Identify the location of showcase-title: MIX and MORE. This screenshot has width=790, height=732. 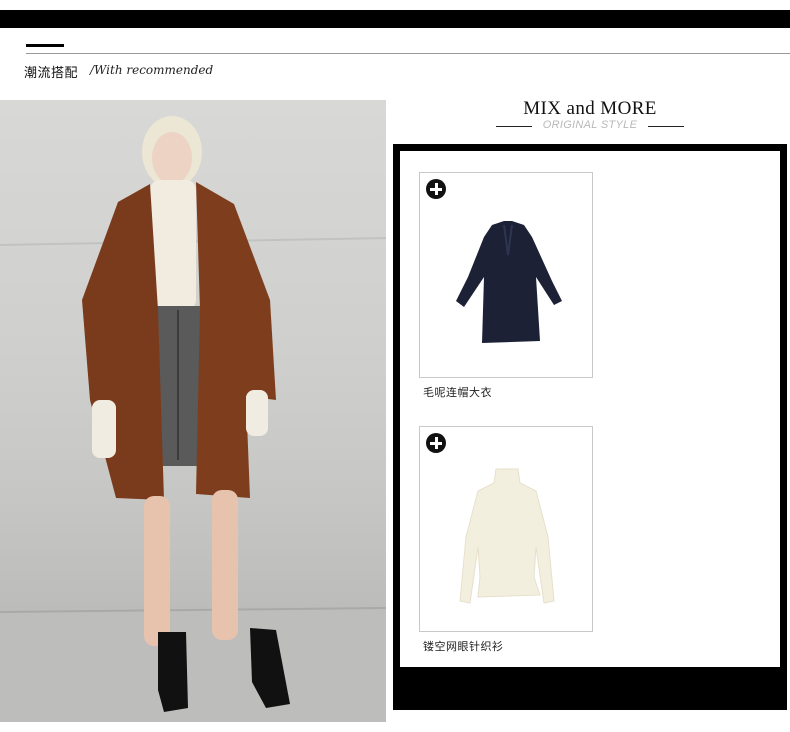
(590, 108).